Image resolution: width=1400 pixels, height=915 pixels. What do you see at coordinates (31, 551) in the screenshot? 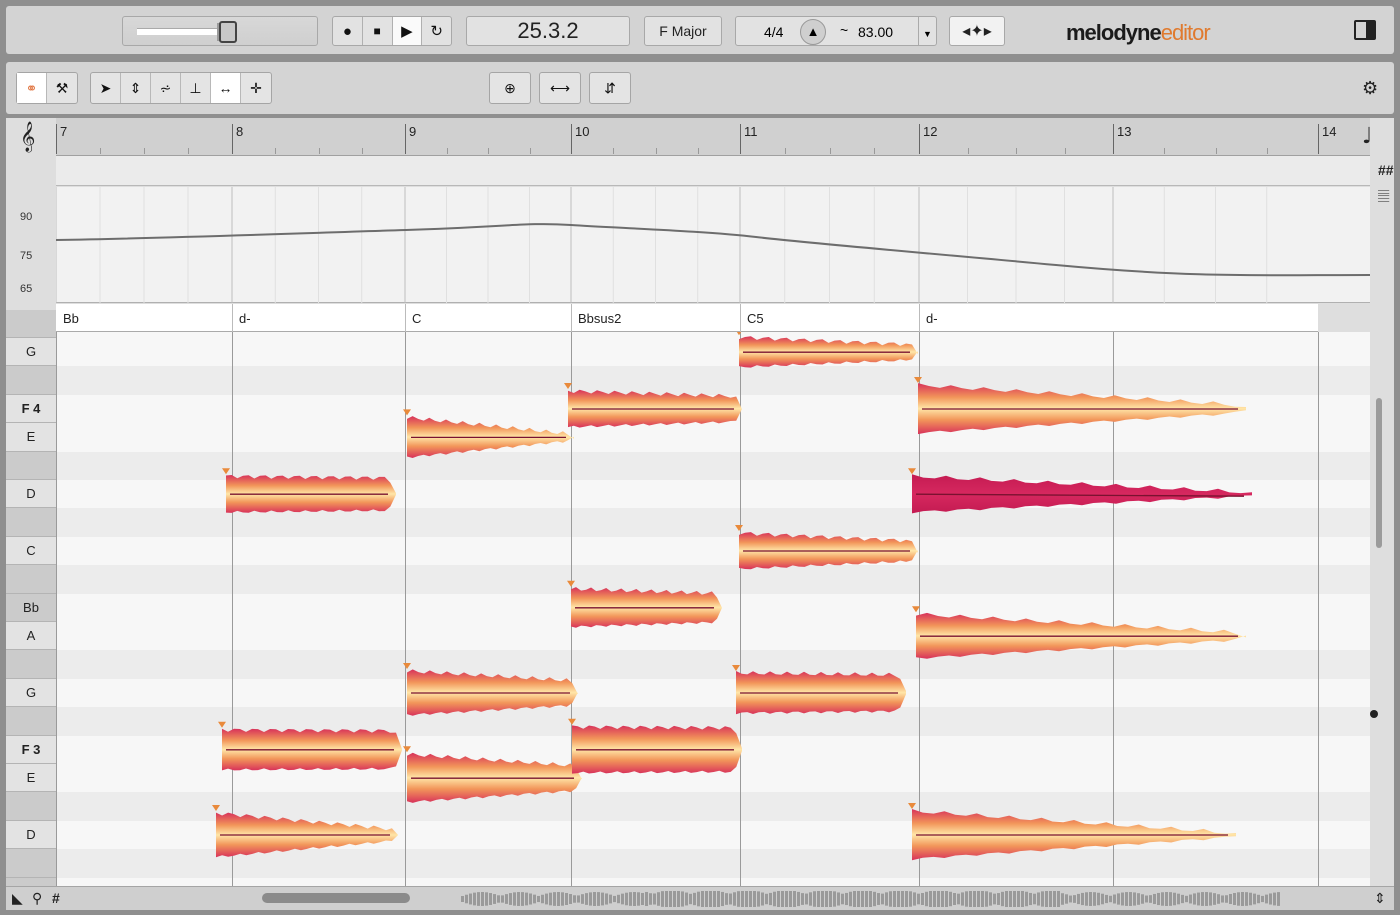
I see `pitch-key: C` at bounding box center [31, 551].